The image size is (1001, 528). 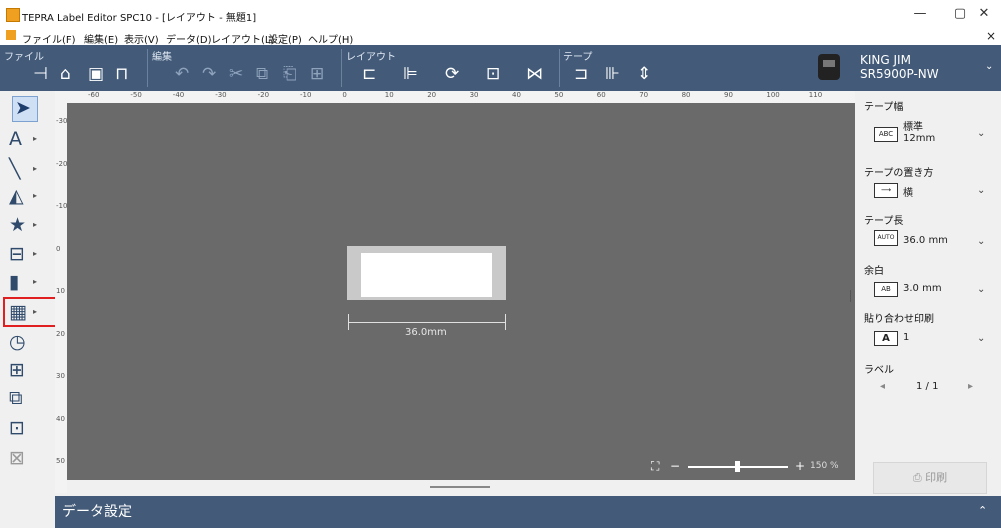 What do you see at coordinates (886, 289) in the screenshot?
I see `margin-icon: AB` at bounding box center [886, 289].